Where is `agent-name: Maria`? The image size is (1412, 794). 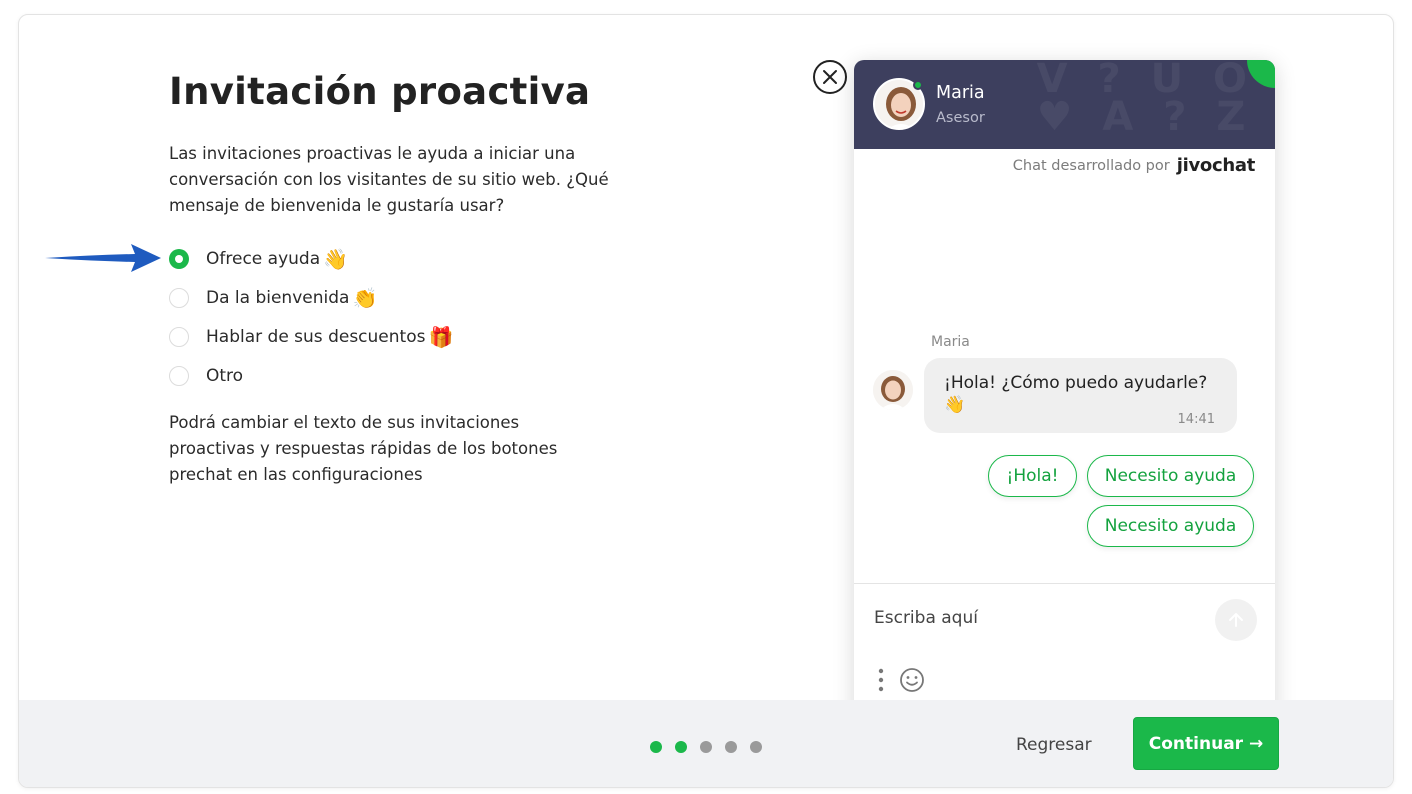
agent-name: Maria is located at coordinates (960, 93).